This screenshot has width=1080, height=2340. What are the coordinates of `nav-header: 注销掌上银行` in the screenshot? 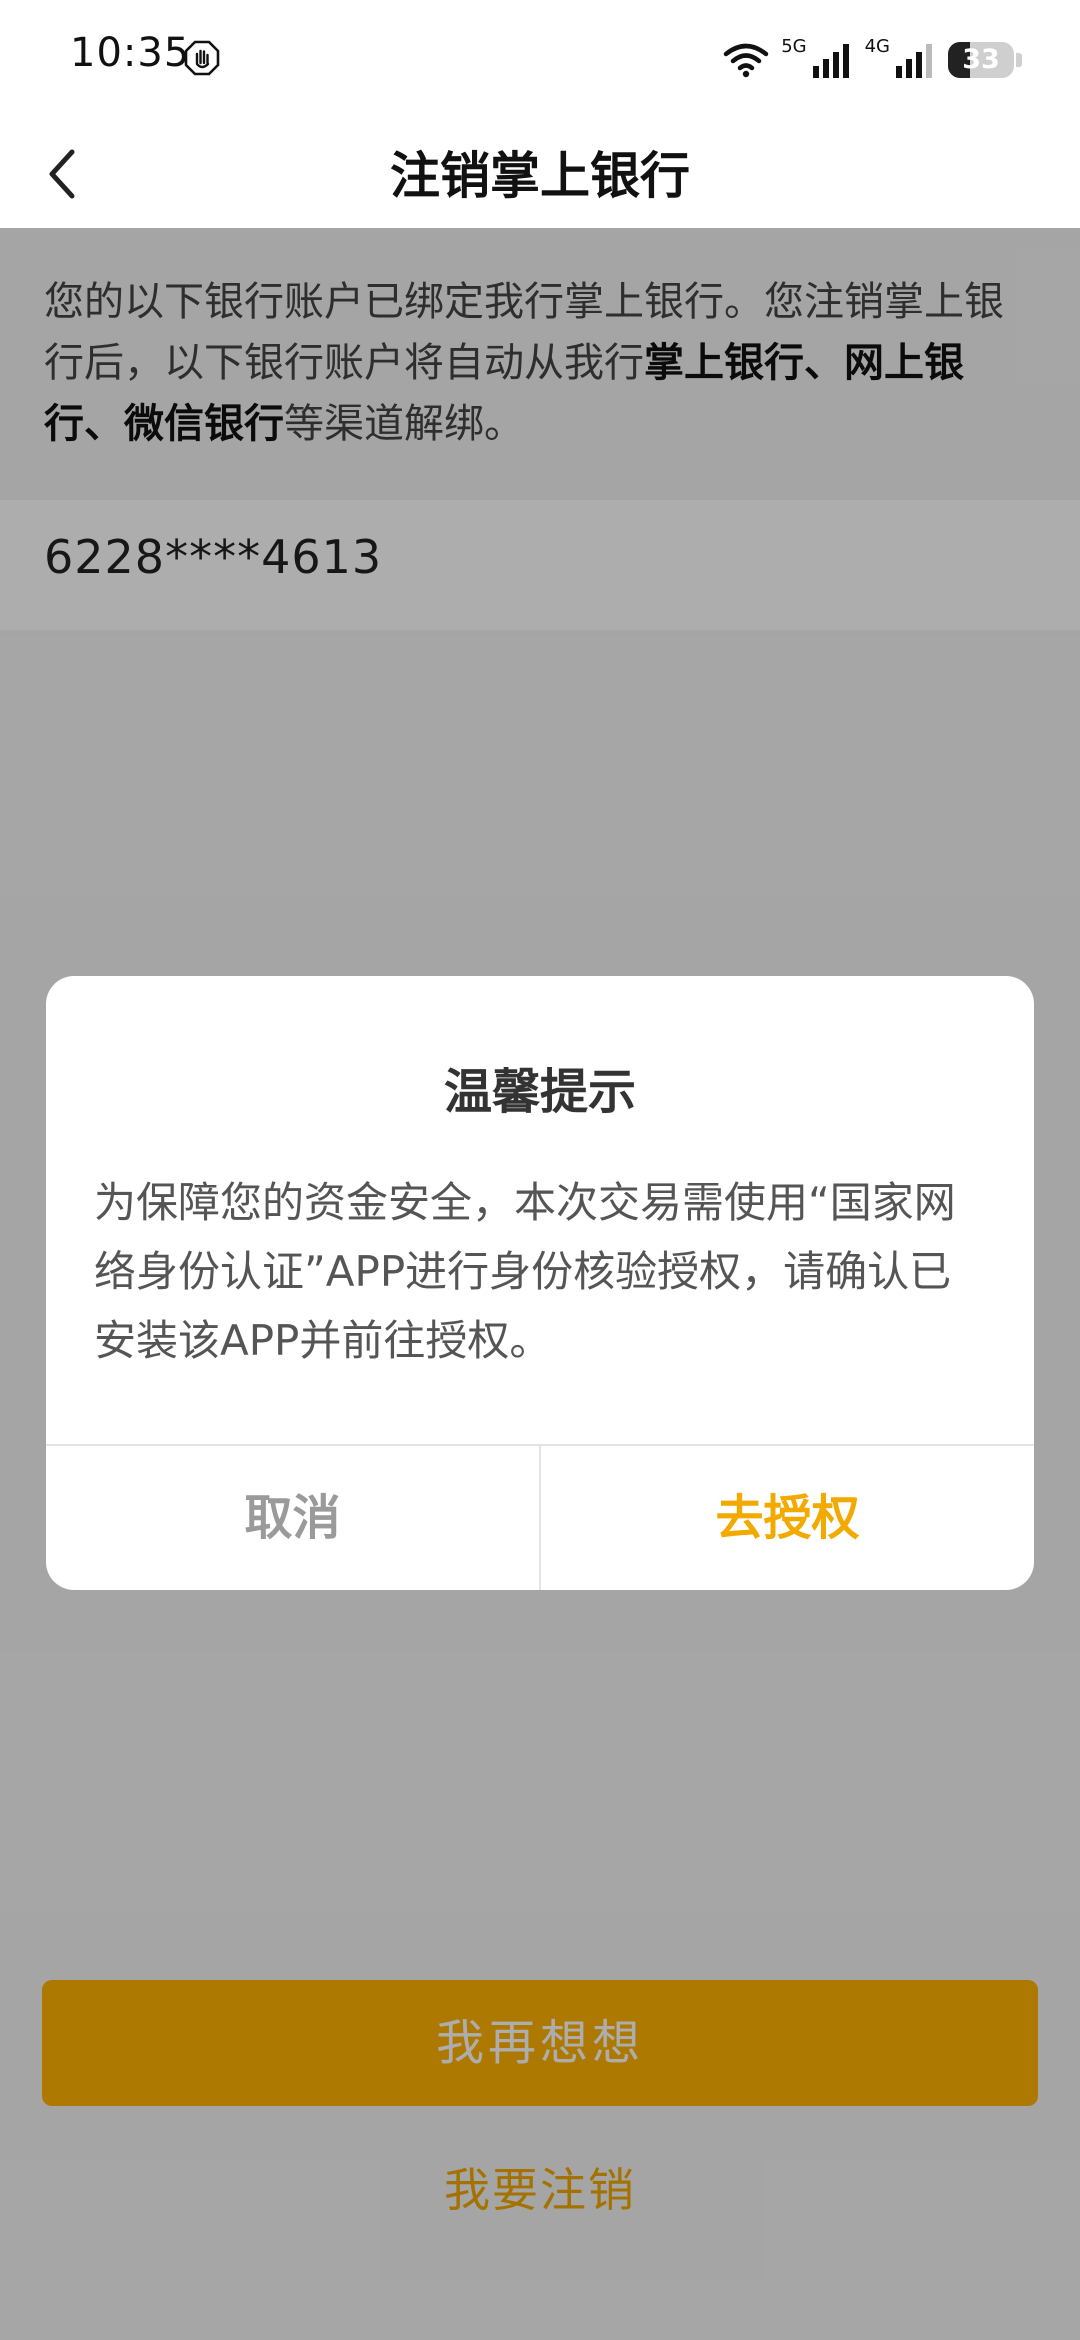 It's located at (540, 174).